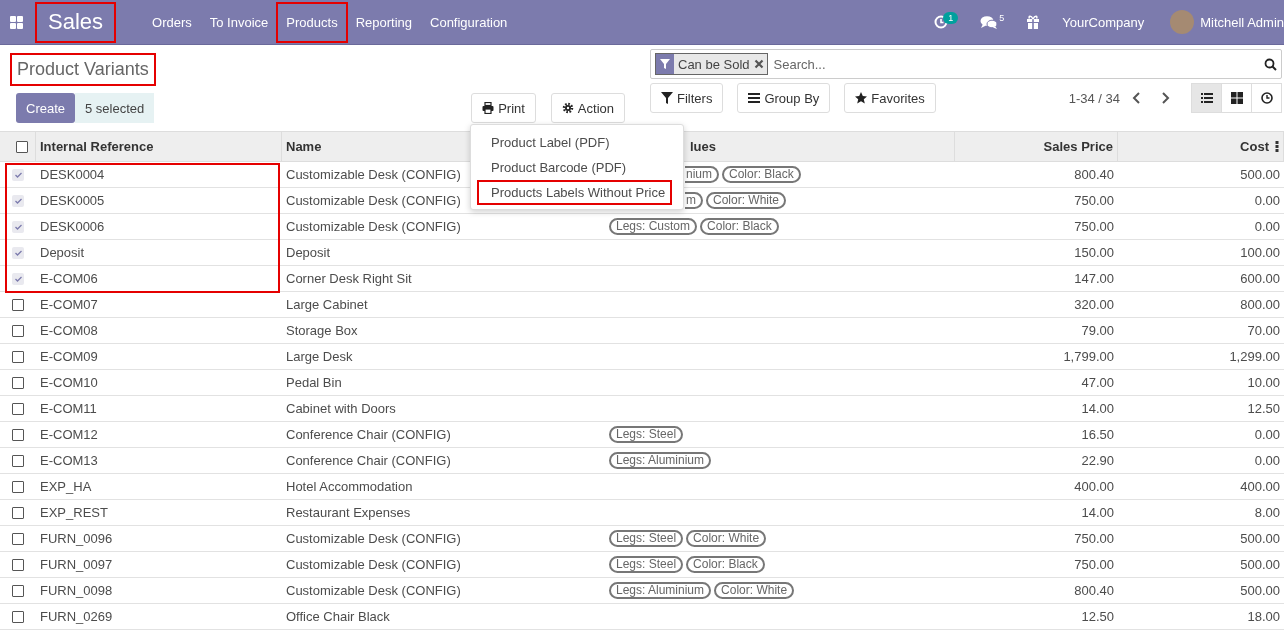 This screenshot has width=1284, height=638. Describe the element at coordinates (711, 64) in the screenshot. I see `filter-facet: Can be Sold` at that location.